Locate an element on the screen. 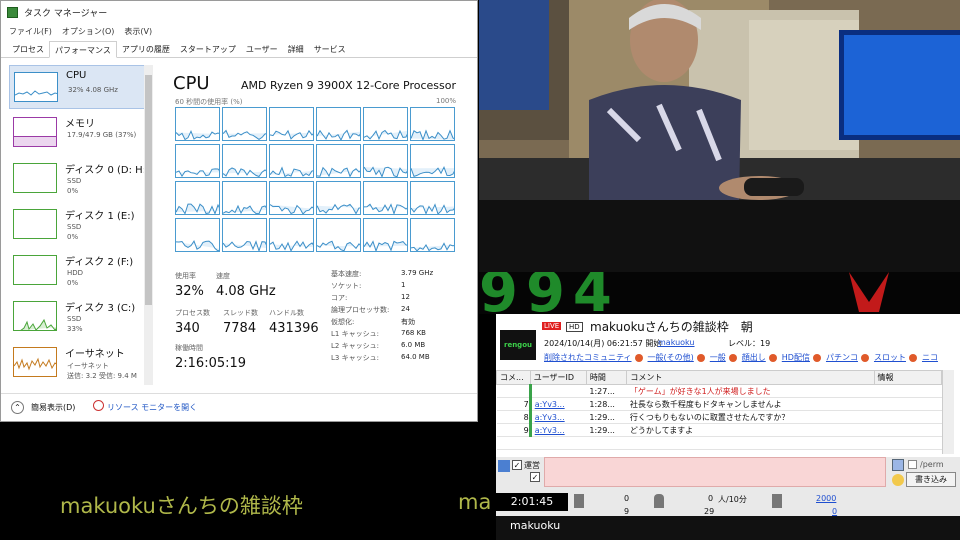 This screenshot has height=540, width=960. usage-label: 使用率 is located at coordinates (185, 276).